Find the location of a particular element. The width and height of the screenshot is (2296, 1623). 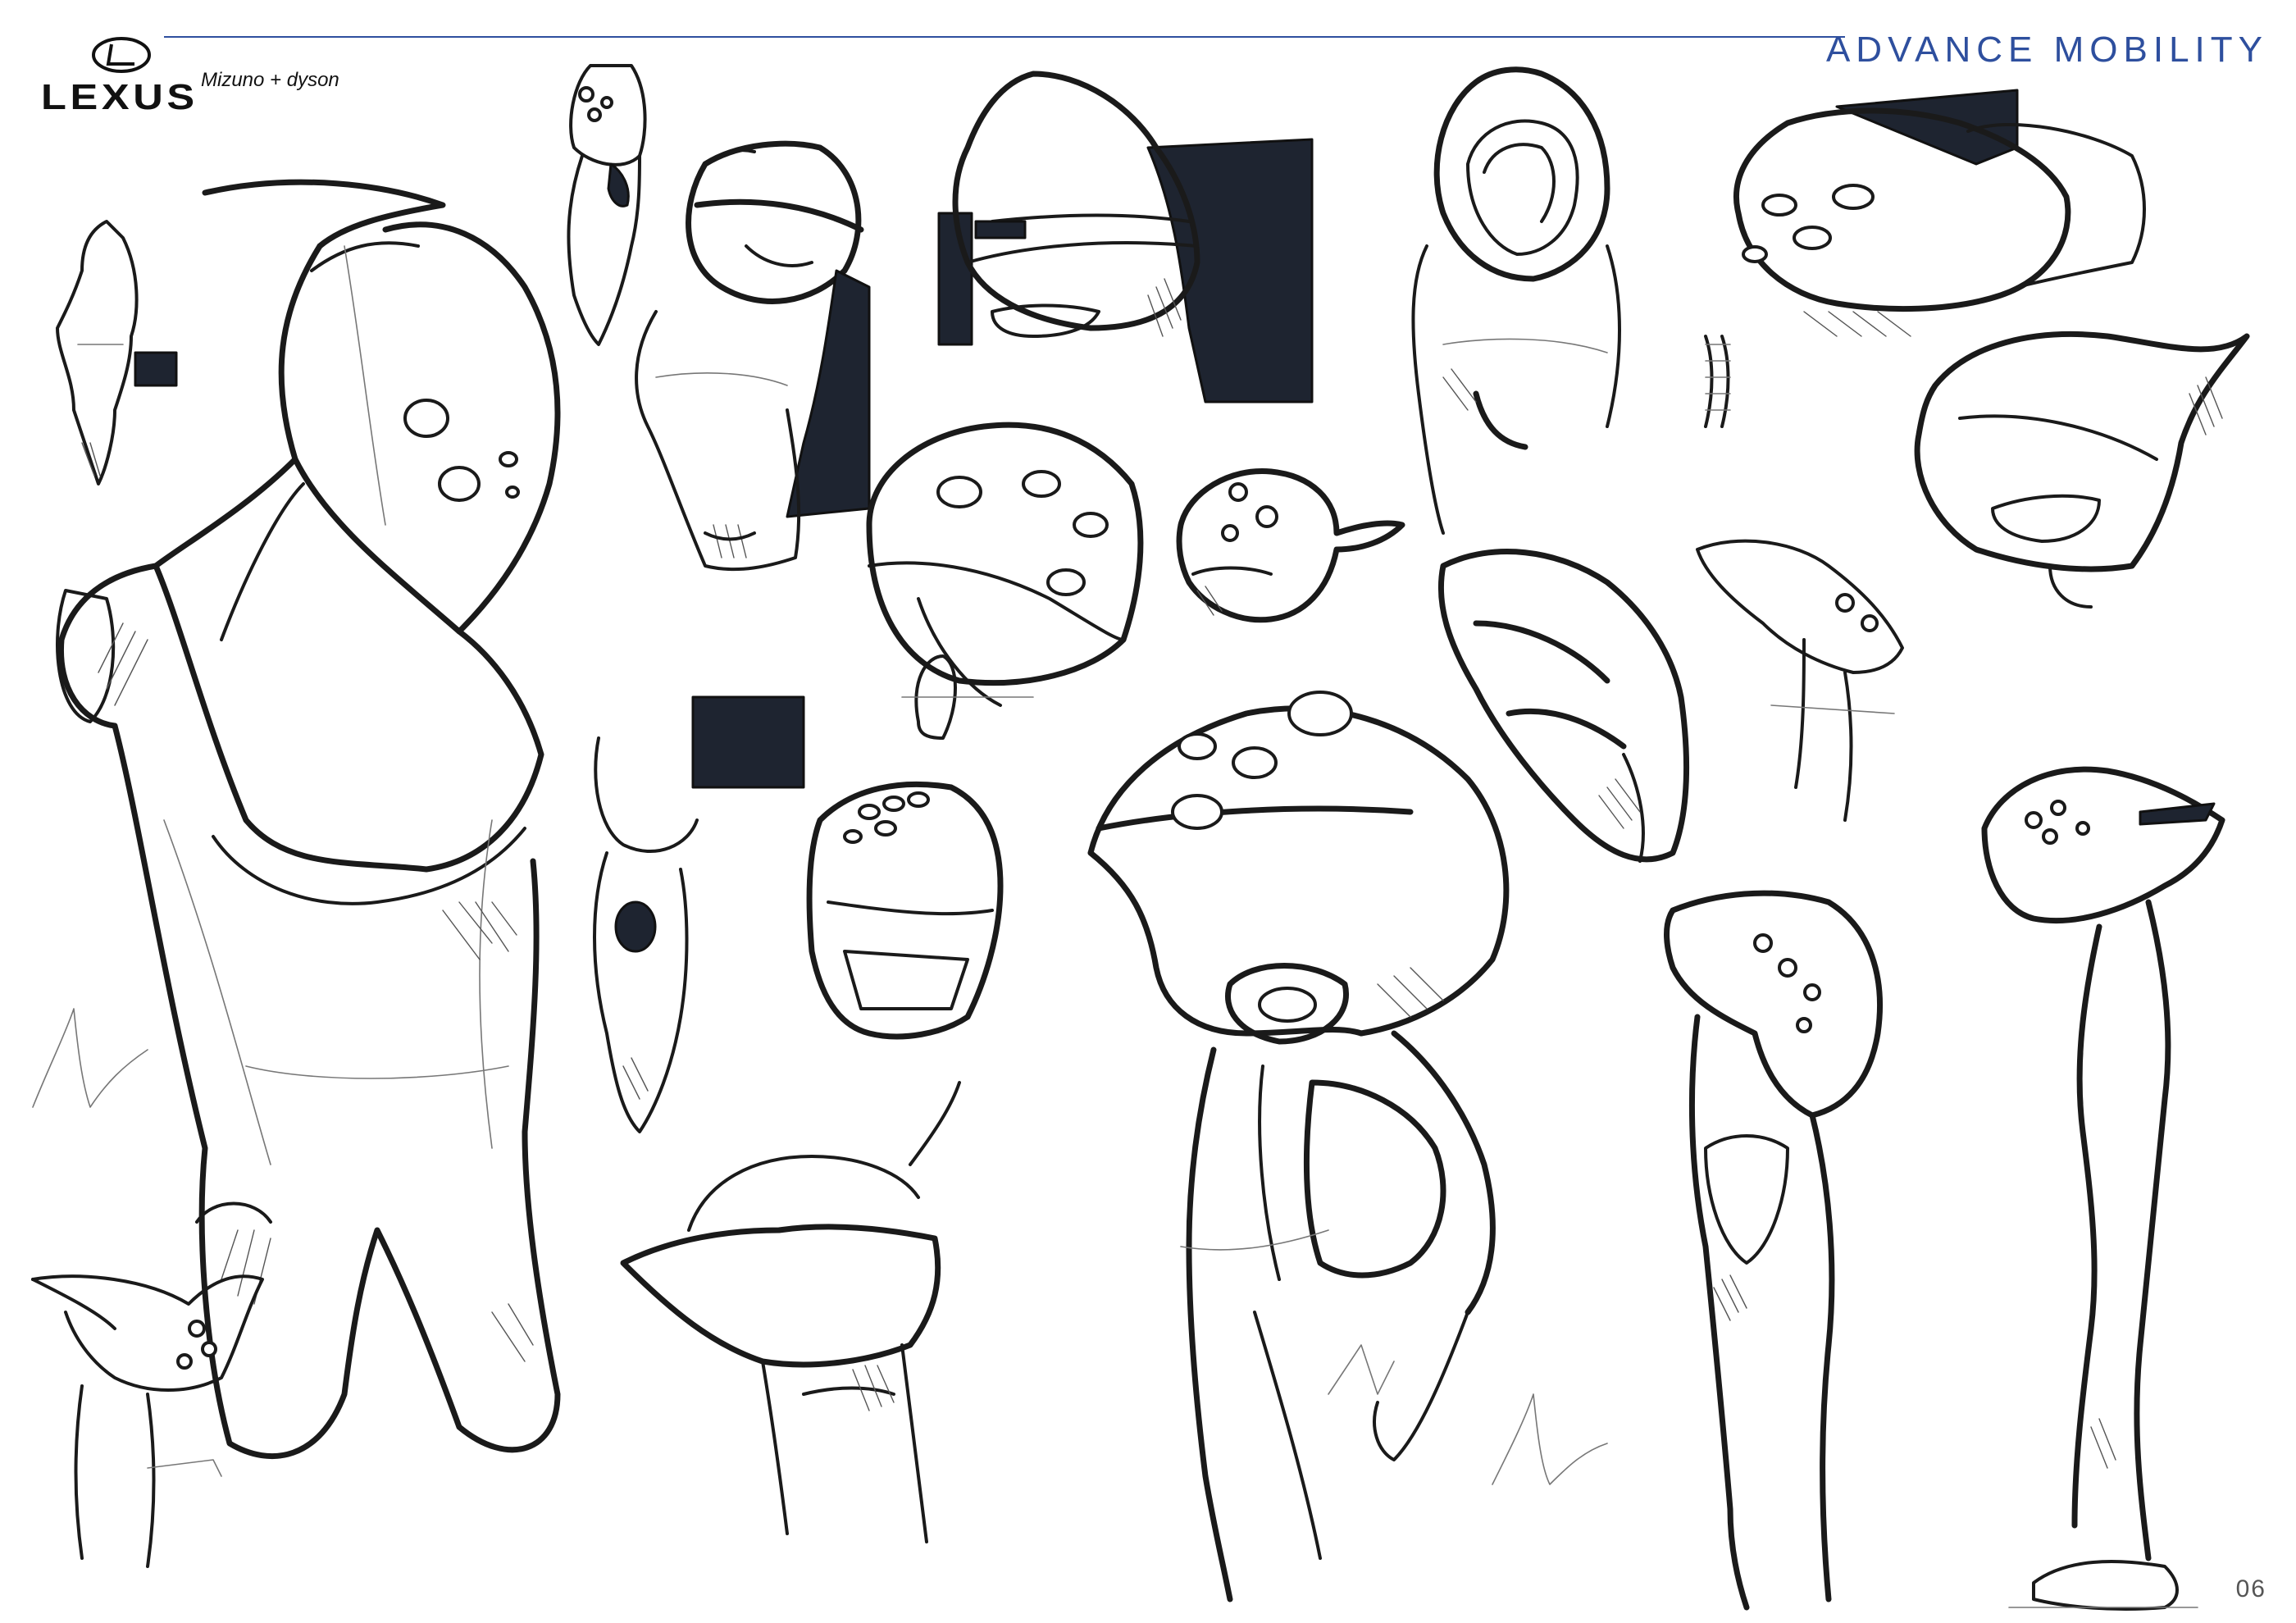

sketch-spotted-dome-helmet is located at coordinates (1005, 581).